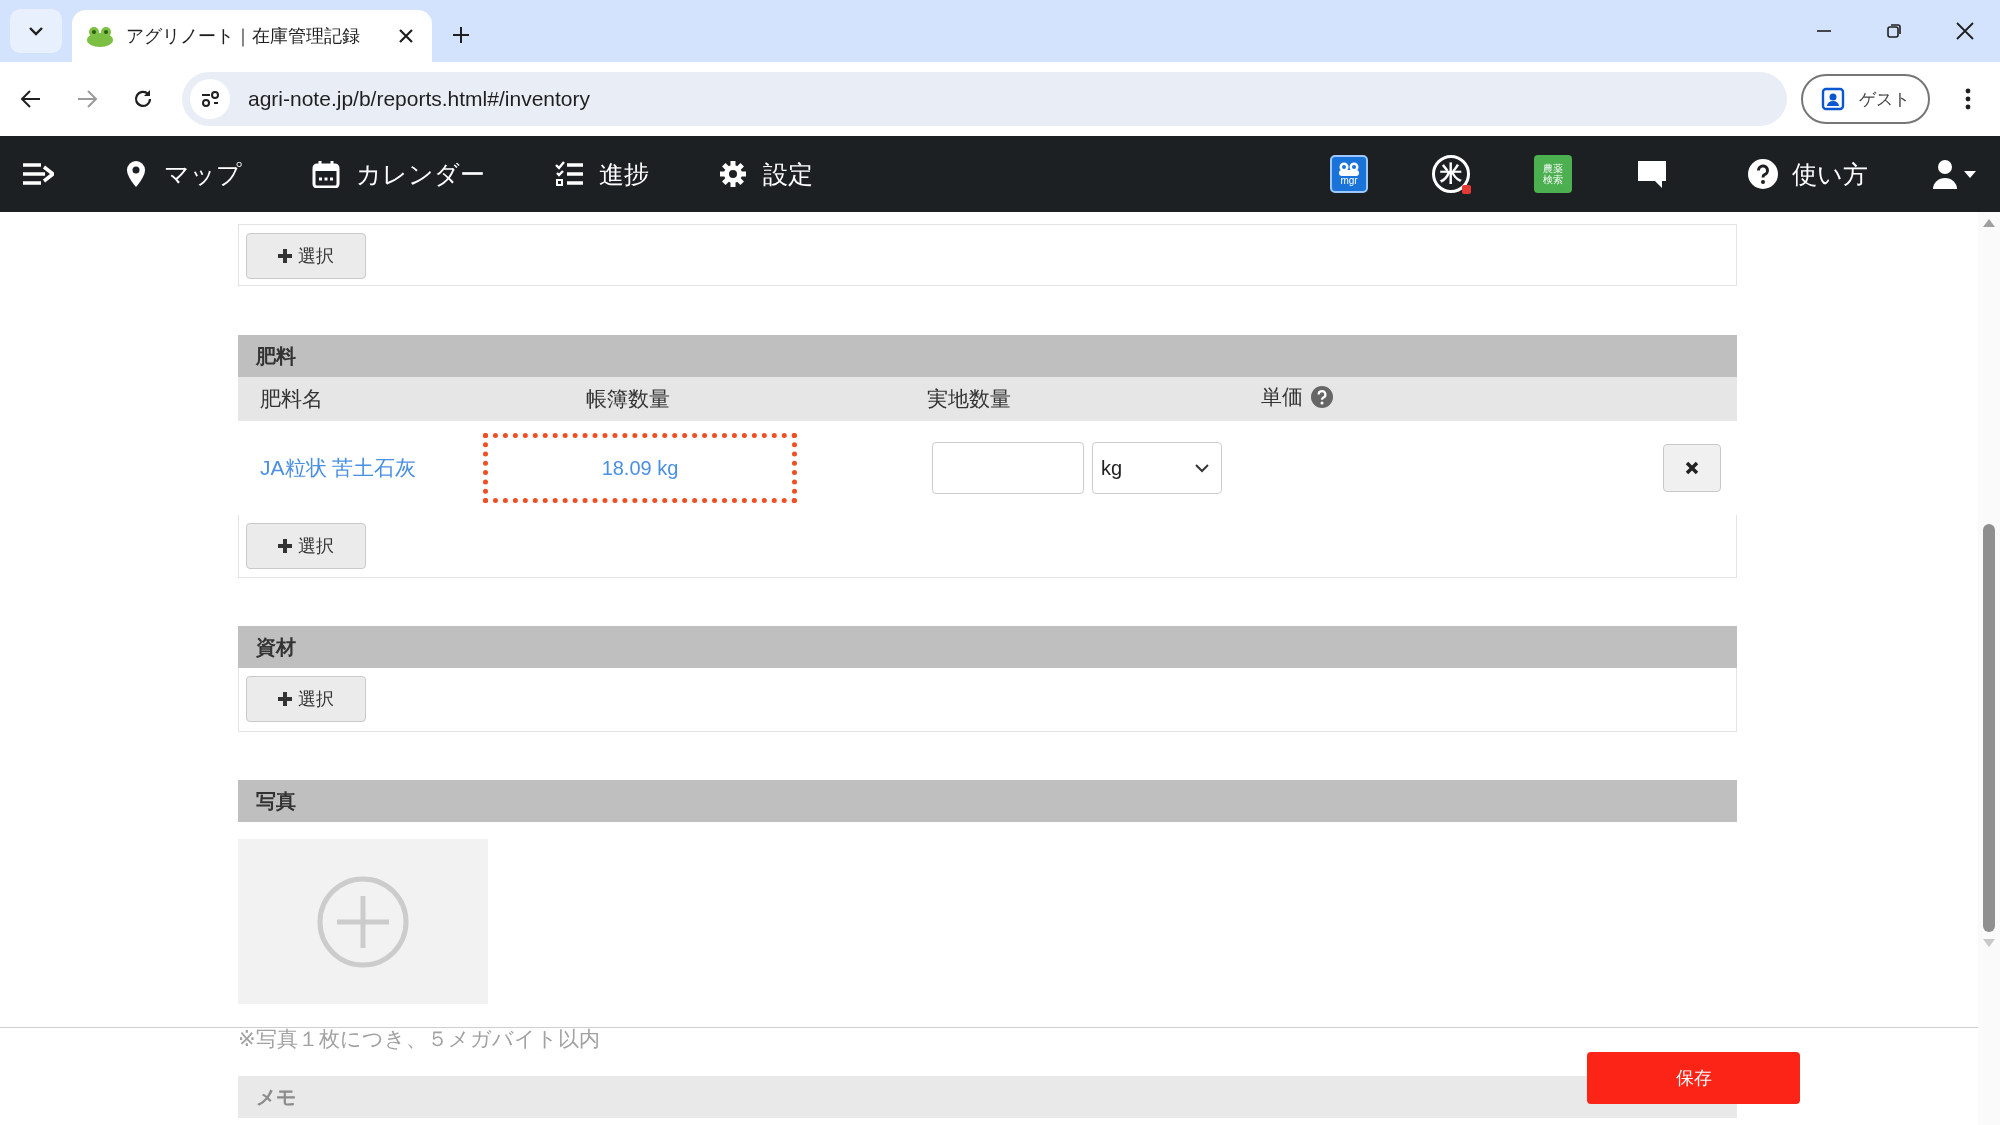 This screenshot has width=2000, height=1125. I want to click on app-label: 農薬検索, so click(1553, 174).